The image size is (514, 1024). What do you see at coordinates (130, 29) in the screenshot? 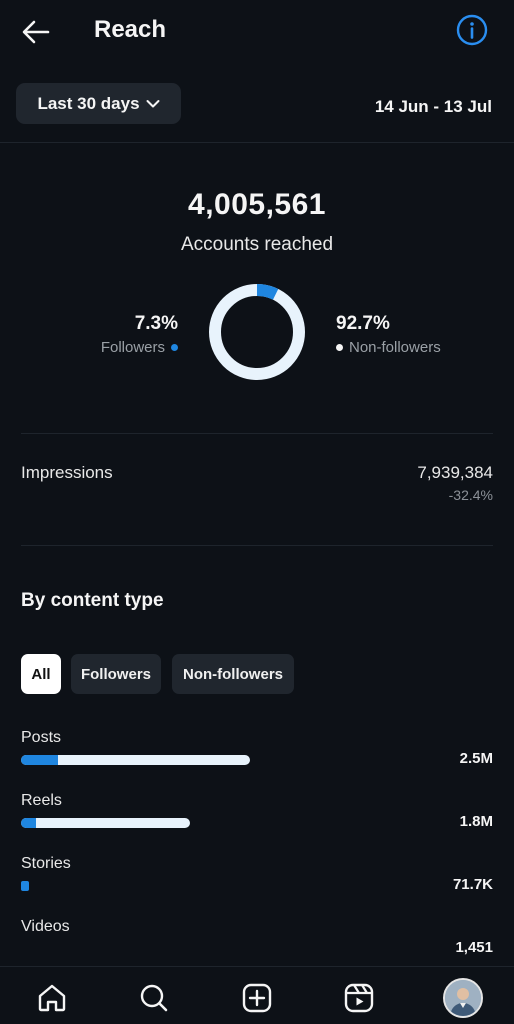
I see `page-title: Reach` at bounding box center [130, 29].